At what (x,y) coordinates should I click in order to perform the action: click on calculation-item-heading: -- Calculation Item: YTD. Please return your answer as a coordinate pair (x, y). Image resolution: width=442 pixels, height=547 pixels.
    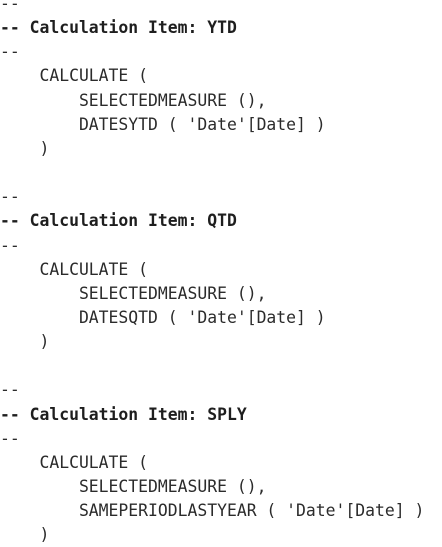
    Looking at the image, I should click on (118, 28).